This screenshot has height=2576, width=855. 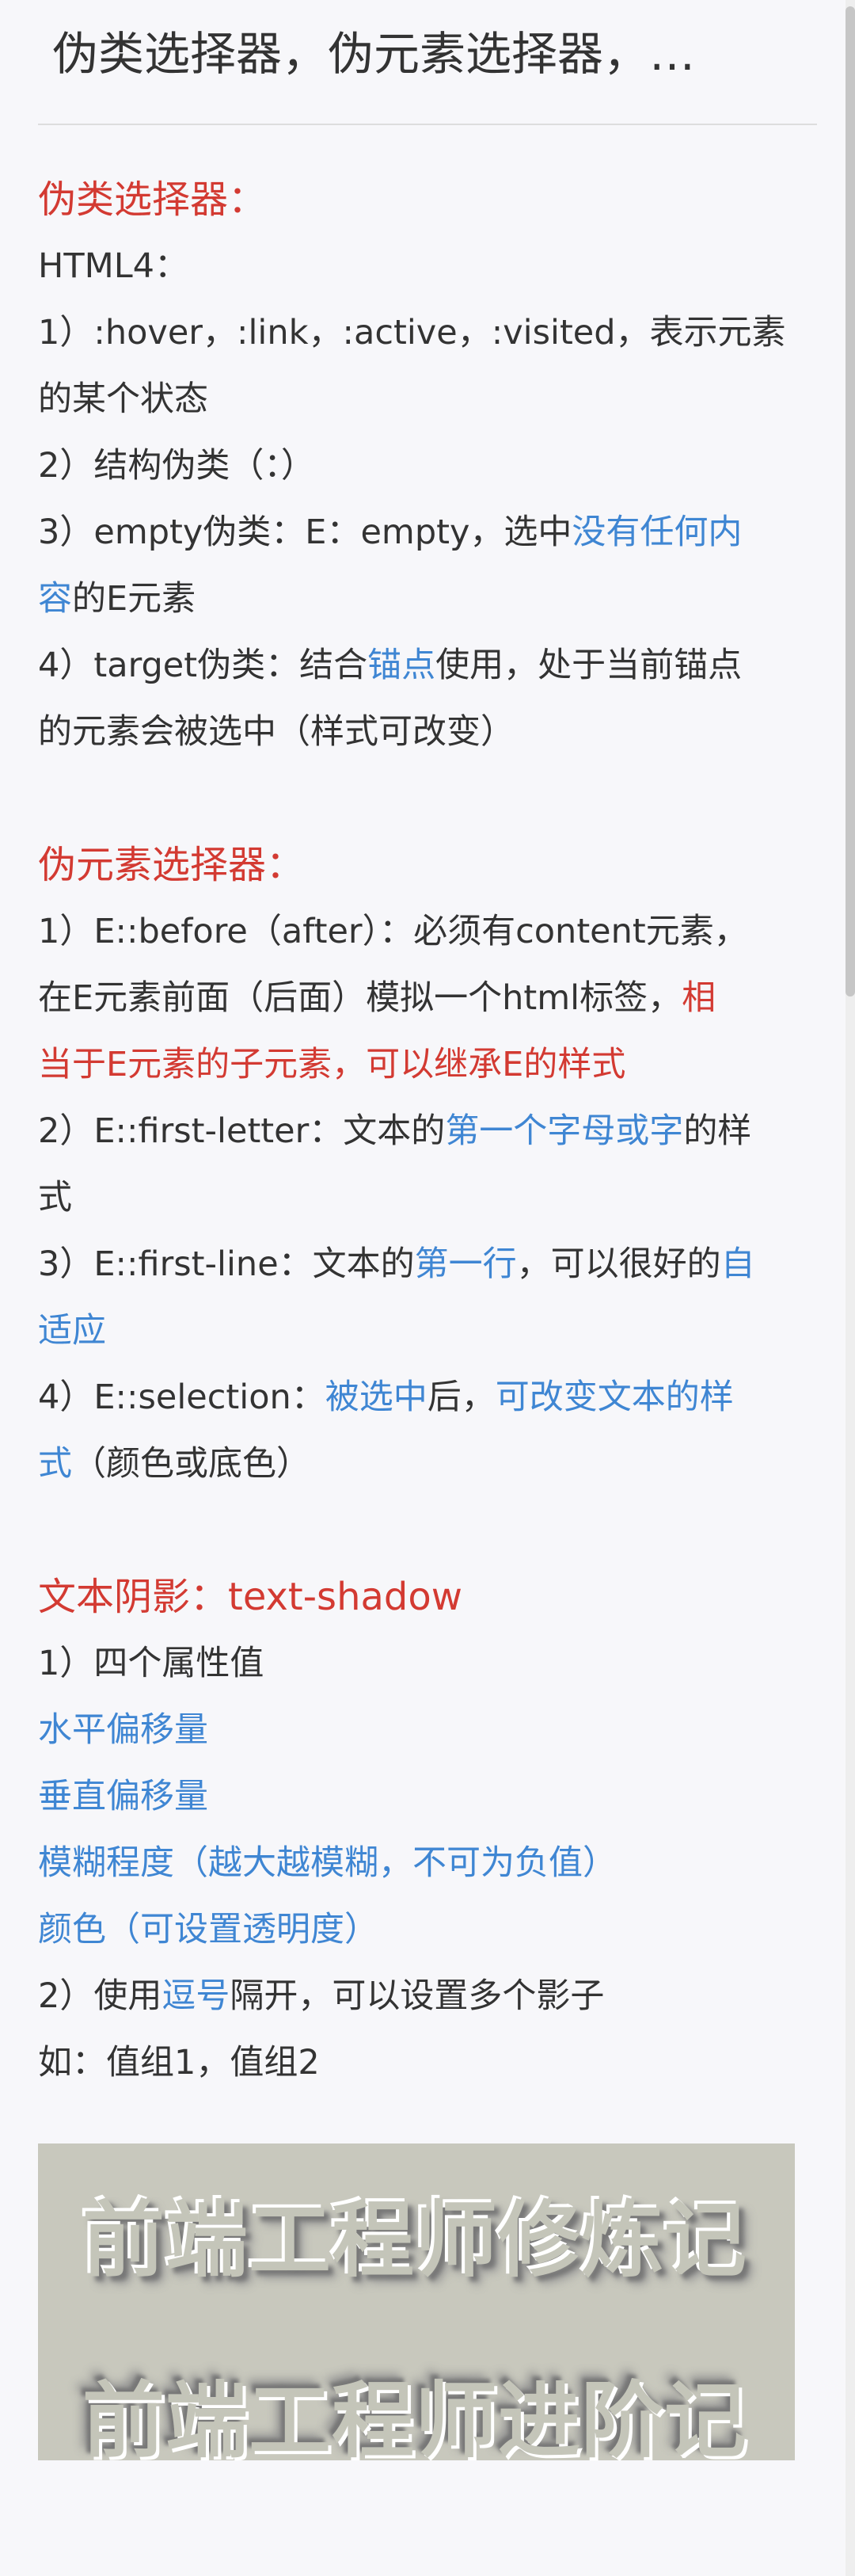 What do you see at coordinates (181, 1398) in the screenshot?
I see `pseudo-element-item-4-text: 4）E::selection：` at bounding box center [181, 1398].